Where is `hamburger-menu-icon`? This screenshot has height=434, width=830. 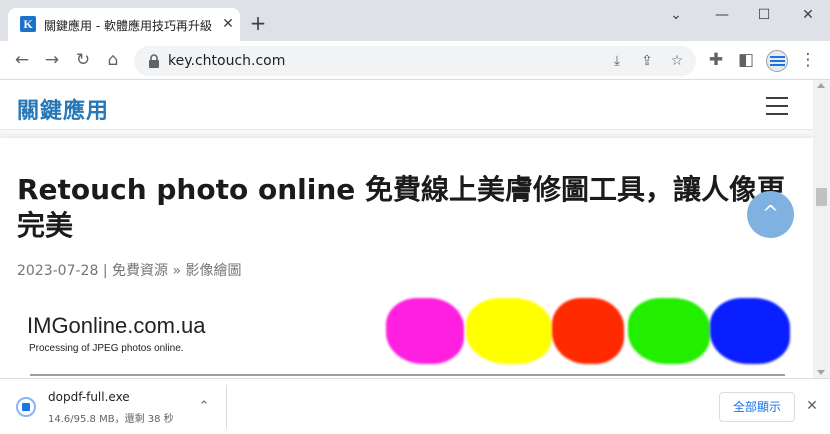
hamburger-menu-icon is located at coordinates (777, 106).